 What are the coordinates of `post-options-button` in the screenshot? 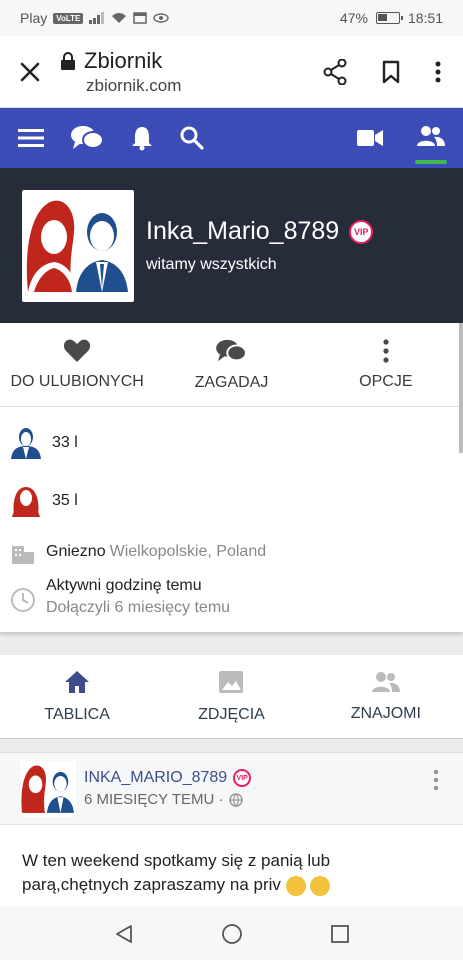 It's located at (436, 782).